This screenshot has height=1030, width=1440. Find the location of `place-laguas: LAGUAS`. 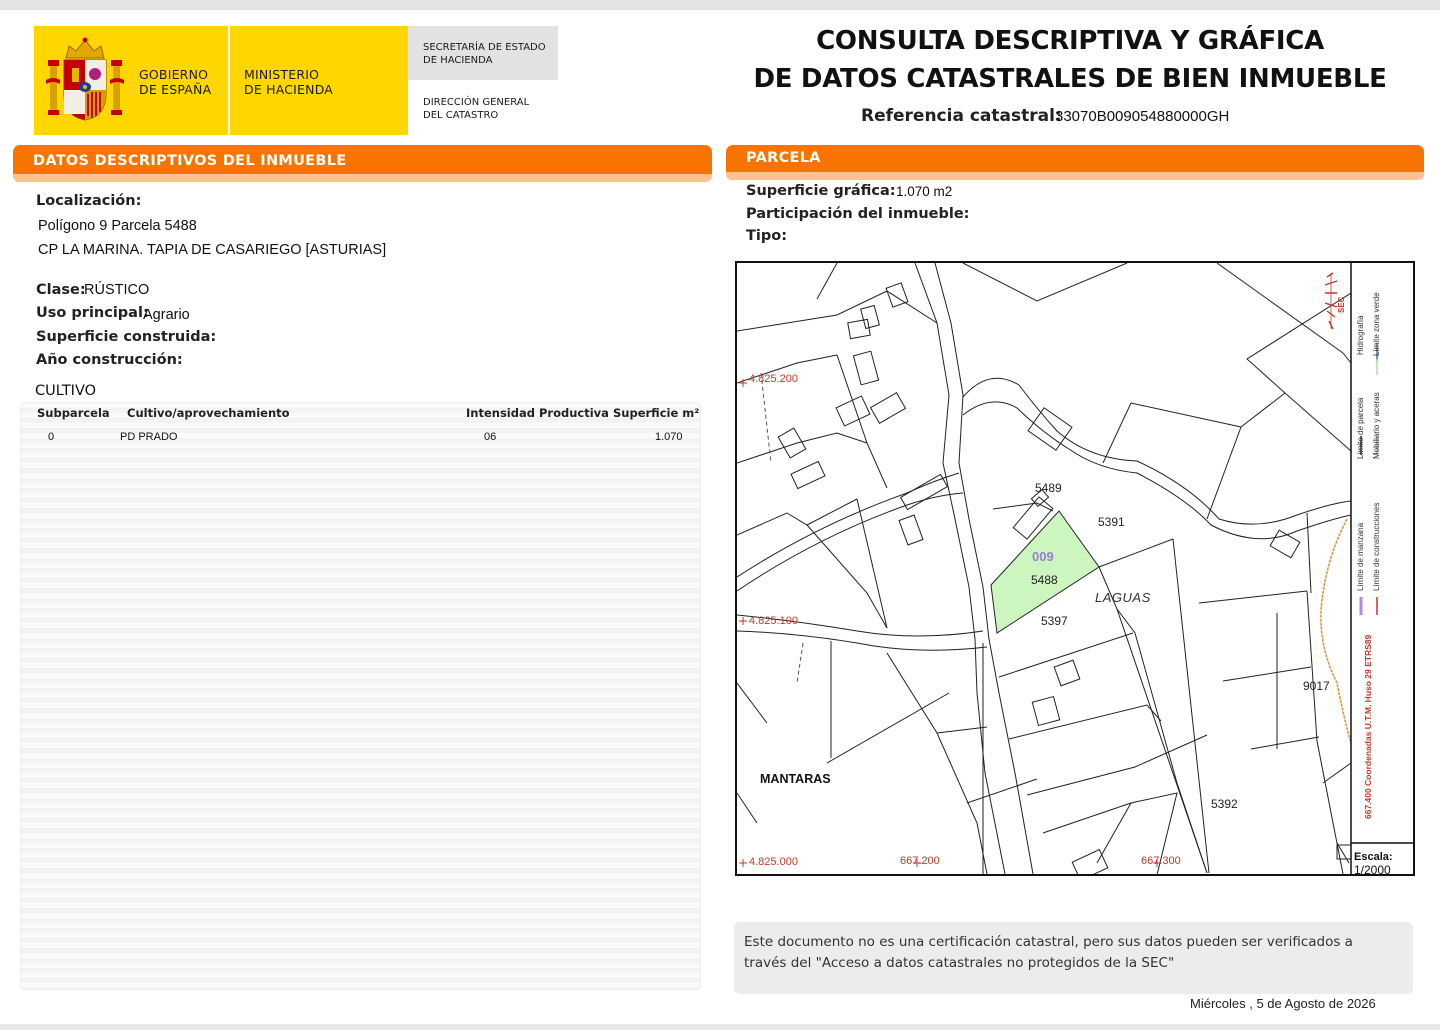

place-laguas: LAGUAS is located at coordinates (1123, 597).